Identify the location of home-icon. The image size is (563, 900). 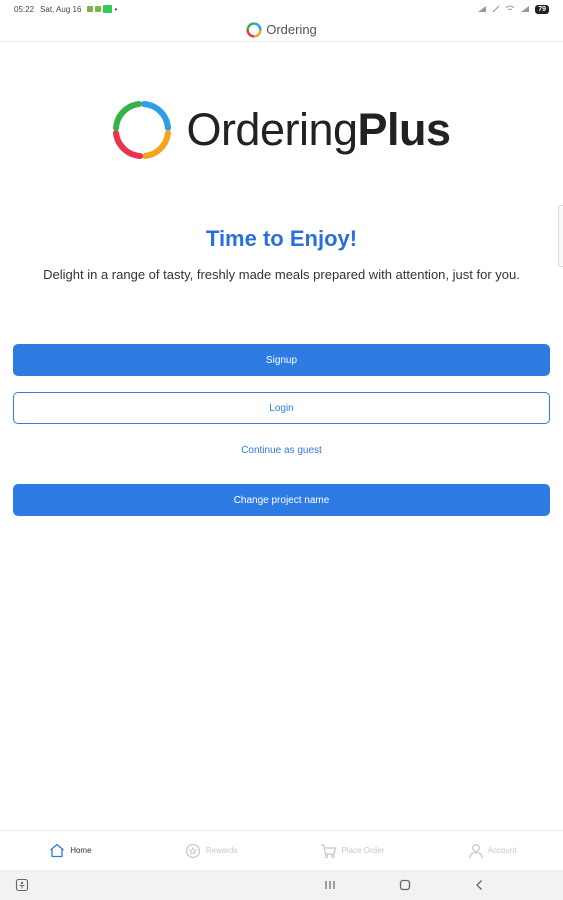
(57, 850).